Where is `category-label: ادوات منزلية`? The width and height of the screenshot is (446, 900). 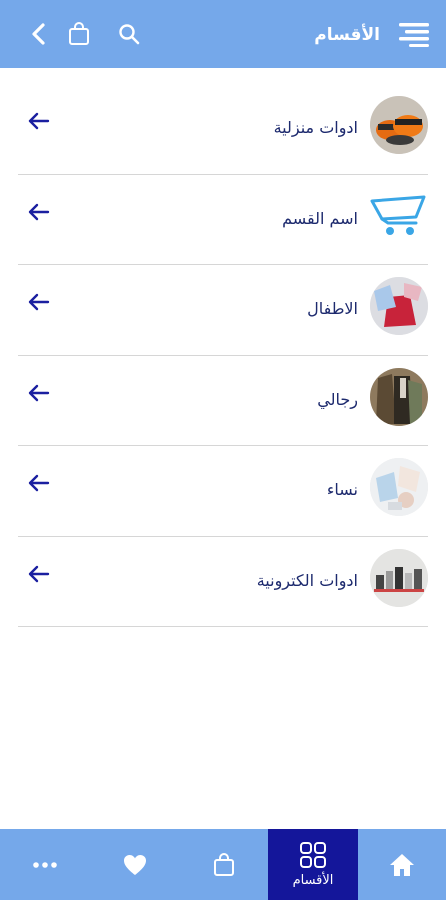
category-label: ادوات منزلية is located at coordinates (315, 127).